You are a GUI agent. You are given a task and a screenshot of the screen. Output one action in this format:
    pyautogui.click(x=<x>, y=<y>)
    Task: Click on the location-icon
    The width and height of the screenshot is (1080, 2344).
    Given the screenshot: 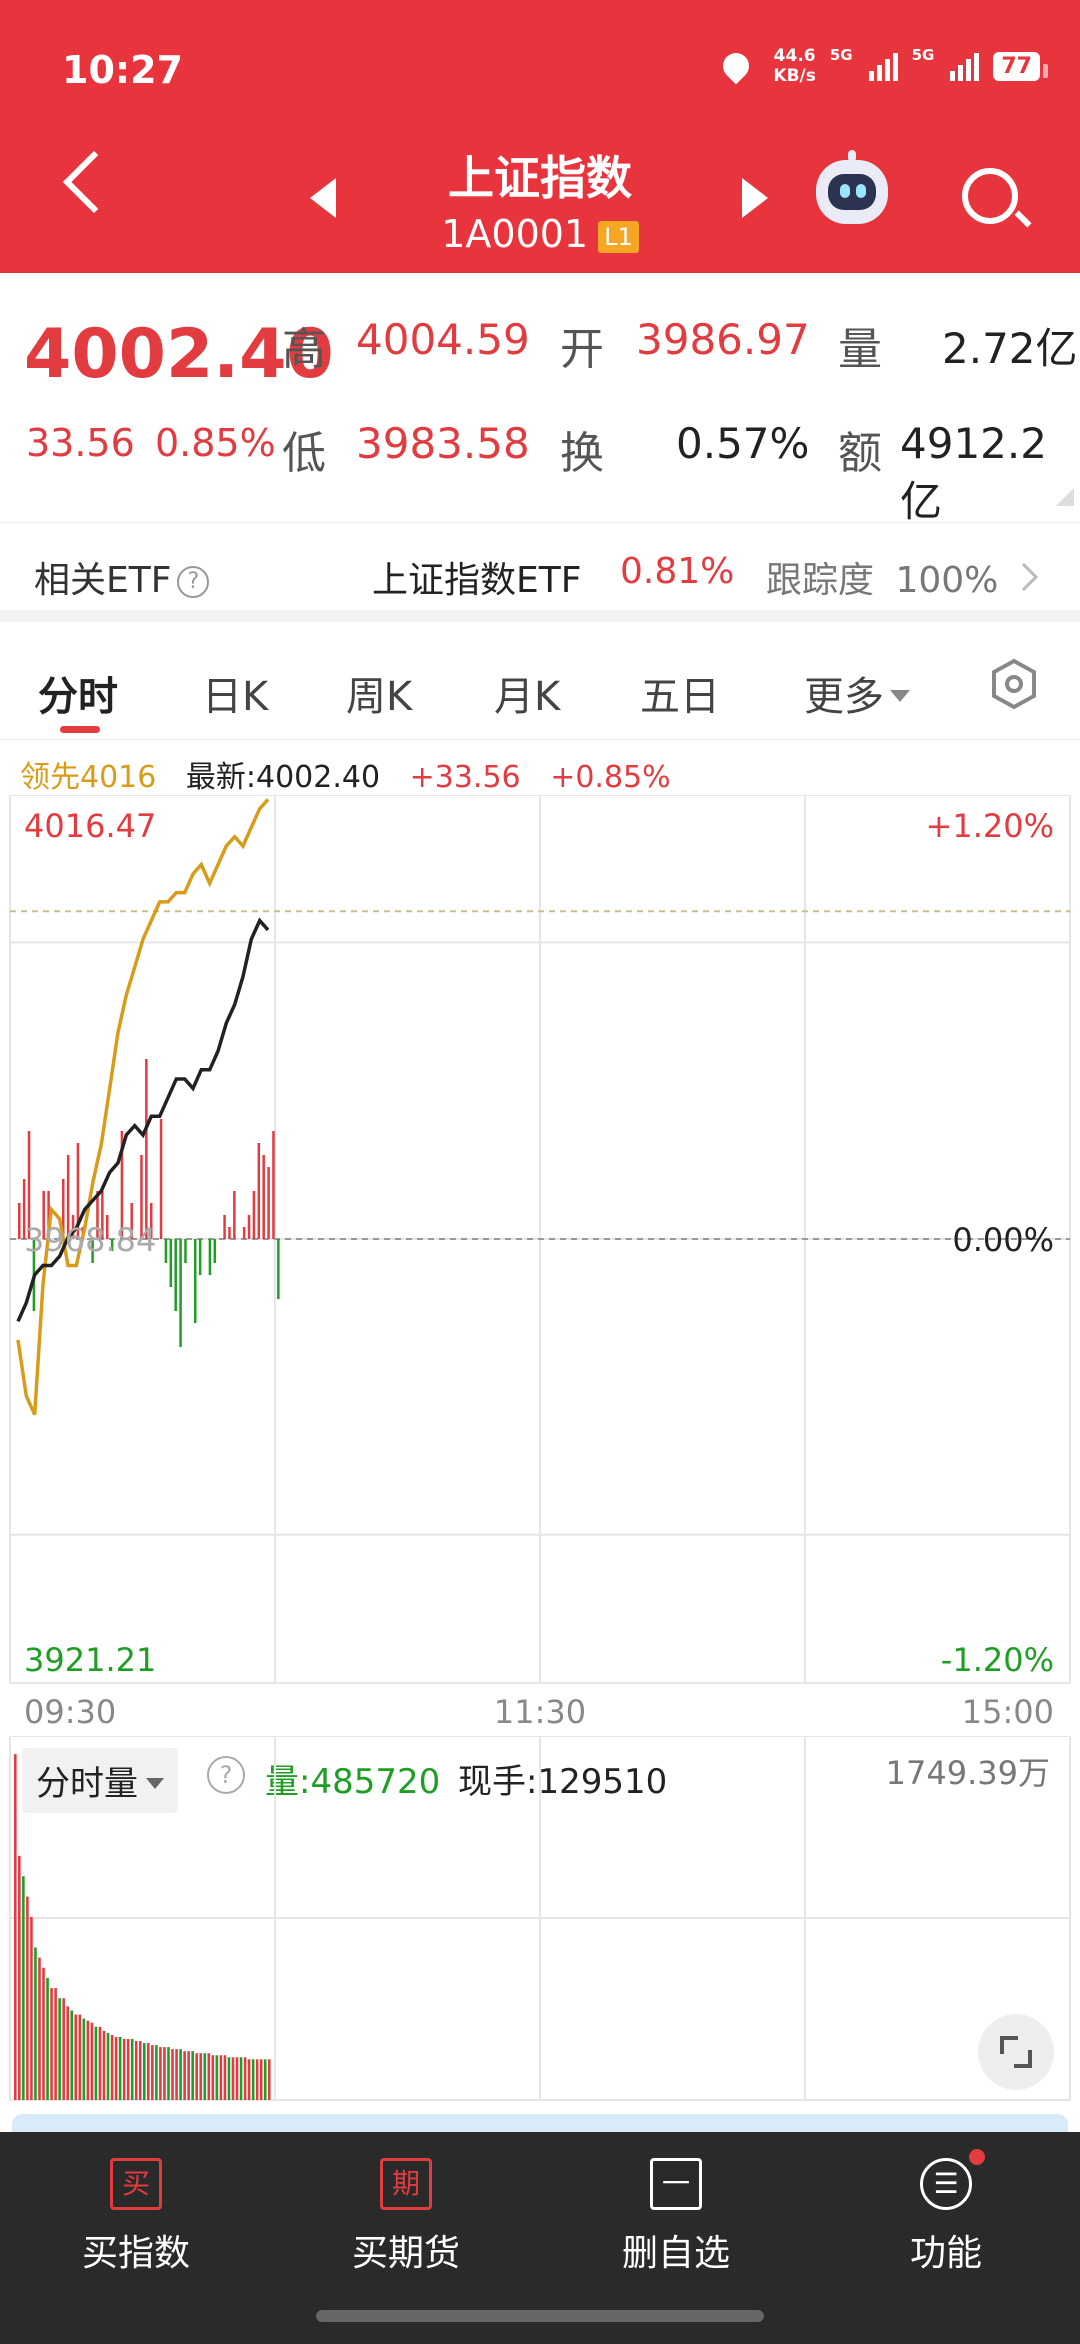 What is the action you would take?
    pyautogui.click(x=736, y=66)
    